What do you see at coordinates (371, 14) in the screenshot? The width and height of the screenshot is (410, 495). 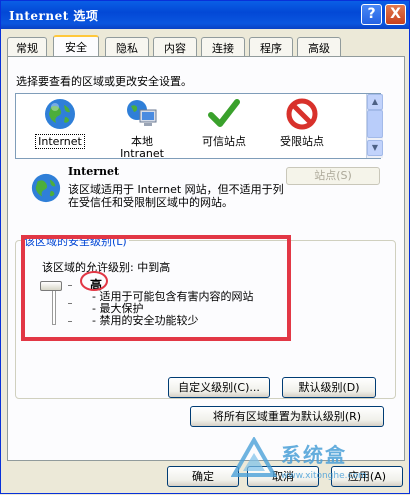 I see `help-button: ?` at bounding box center [371, 14].